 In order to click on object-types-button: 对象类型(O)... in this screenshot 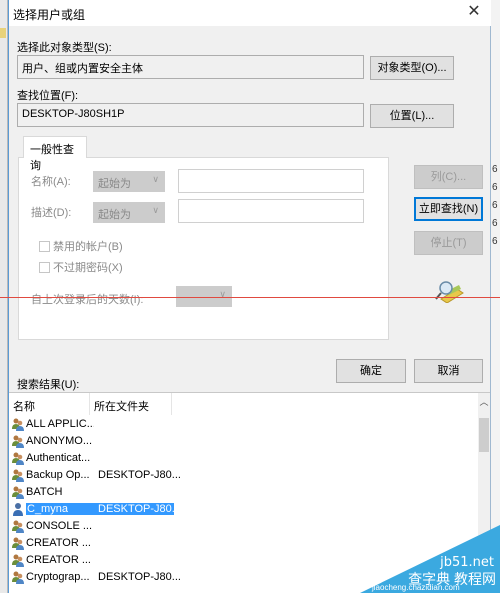, I will do `click(412, 68)`.